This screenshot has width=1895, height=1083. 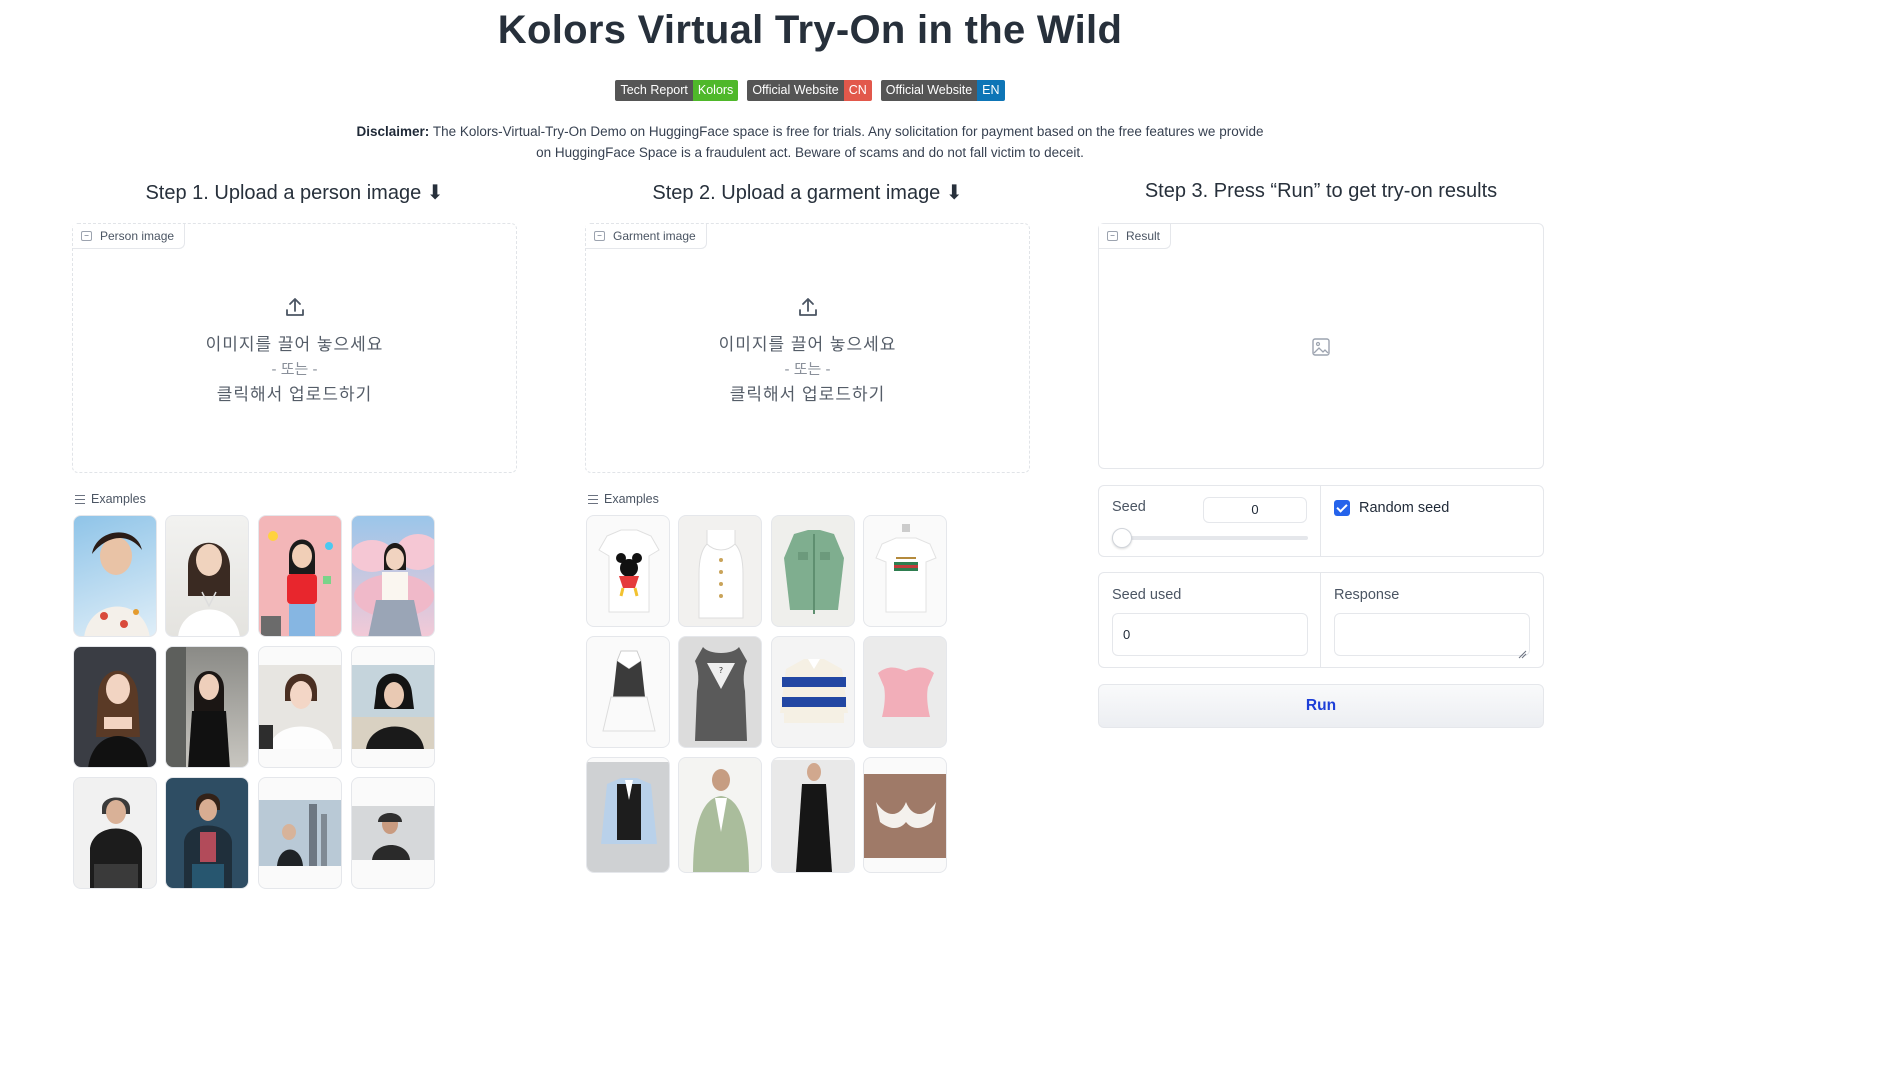 I want to click on official-website-cn-badge: Official Website CN, so click(x=809, y=90).